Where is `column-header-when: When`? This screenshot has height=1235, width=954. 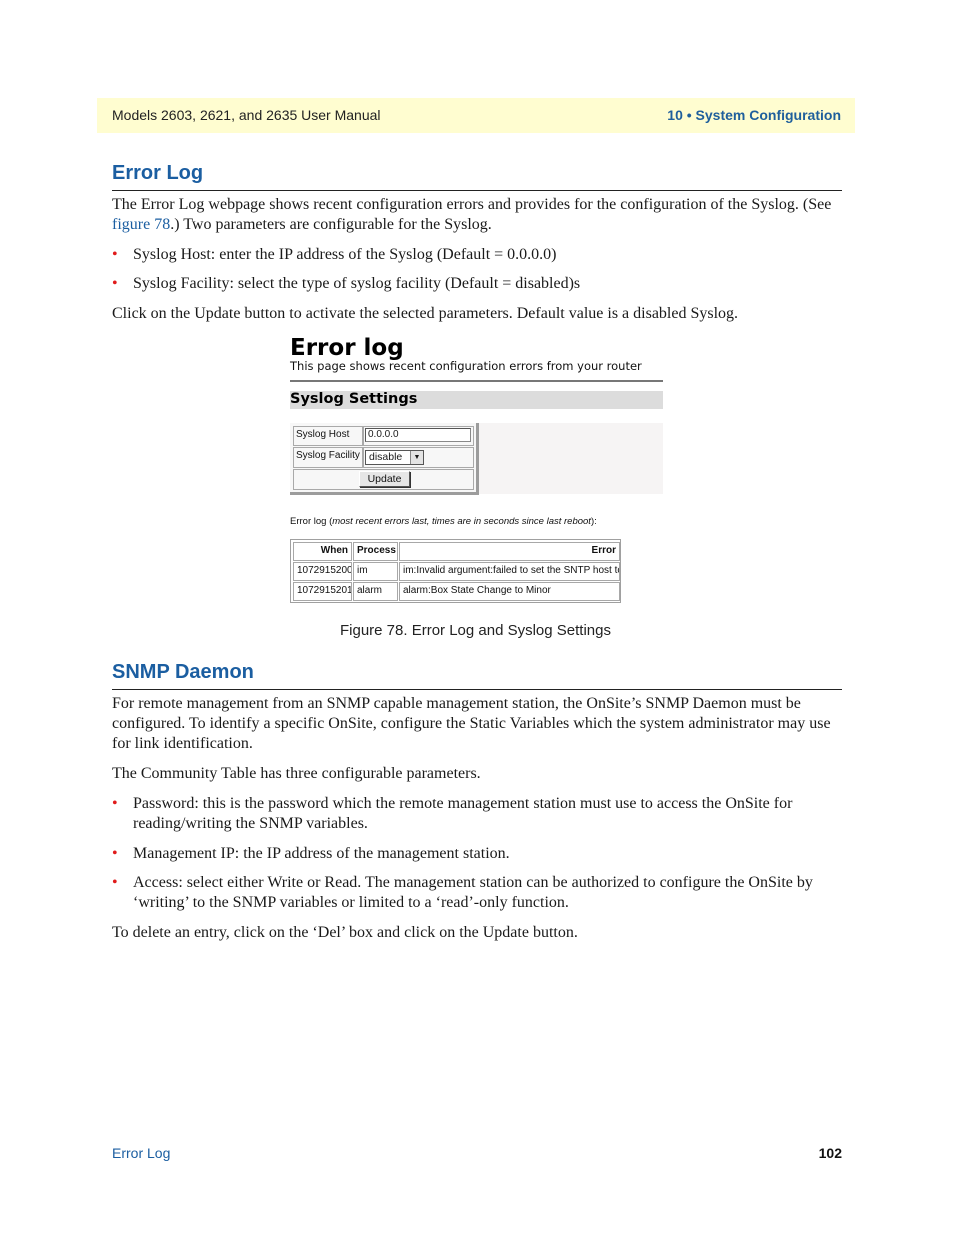 column-header-when: When is located at coordinates (322, 551).